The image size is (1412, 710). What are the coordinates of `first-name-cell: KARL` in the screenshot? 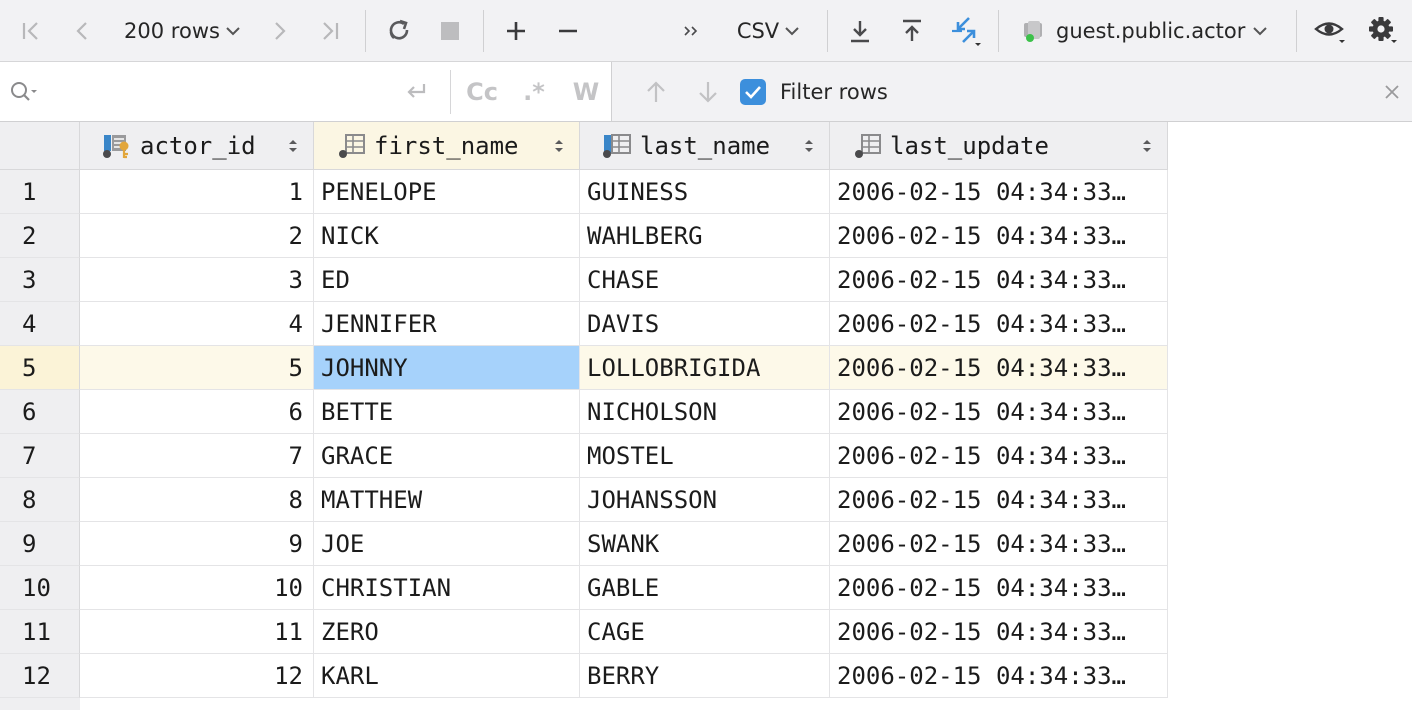 It's located at (447, 676).